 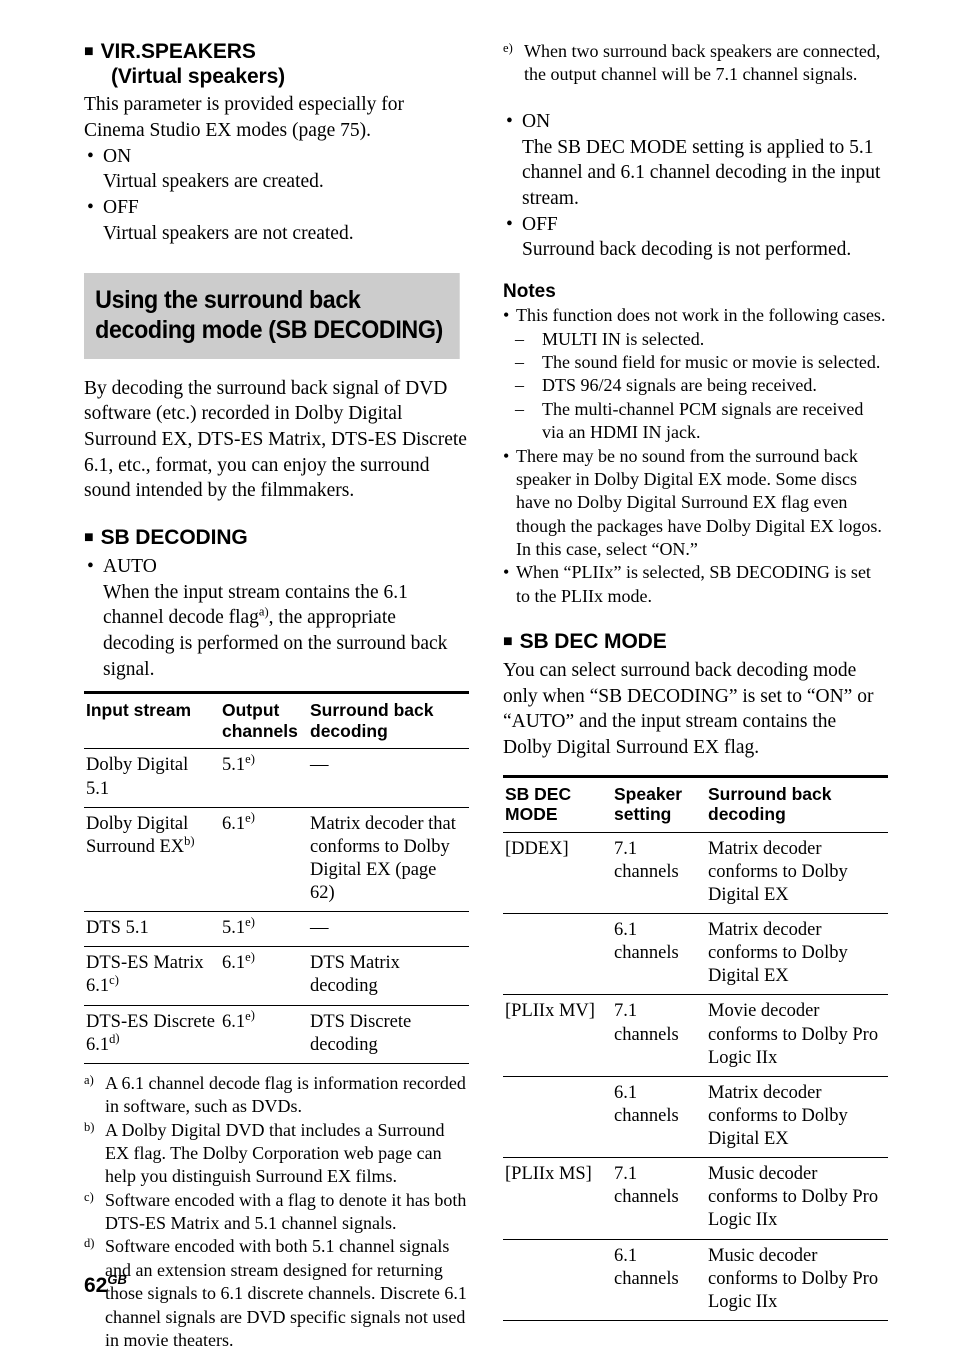 What do you see at coordinates (537, 848) in the screenshot?
I see `cell-mode: [DDEX]` at bounding box center [537, 848].